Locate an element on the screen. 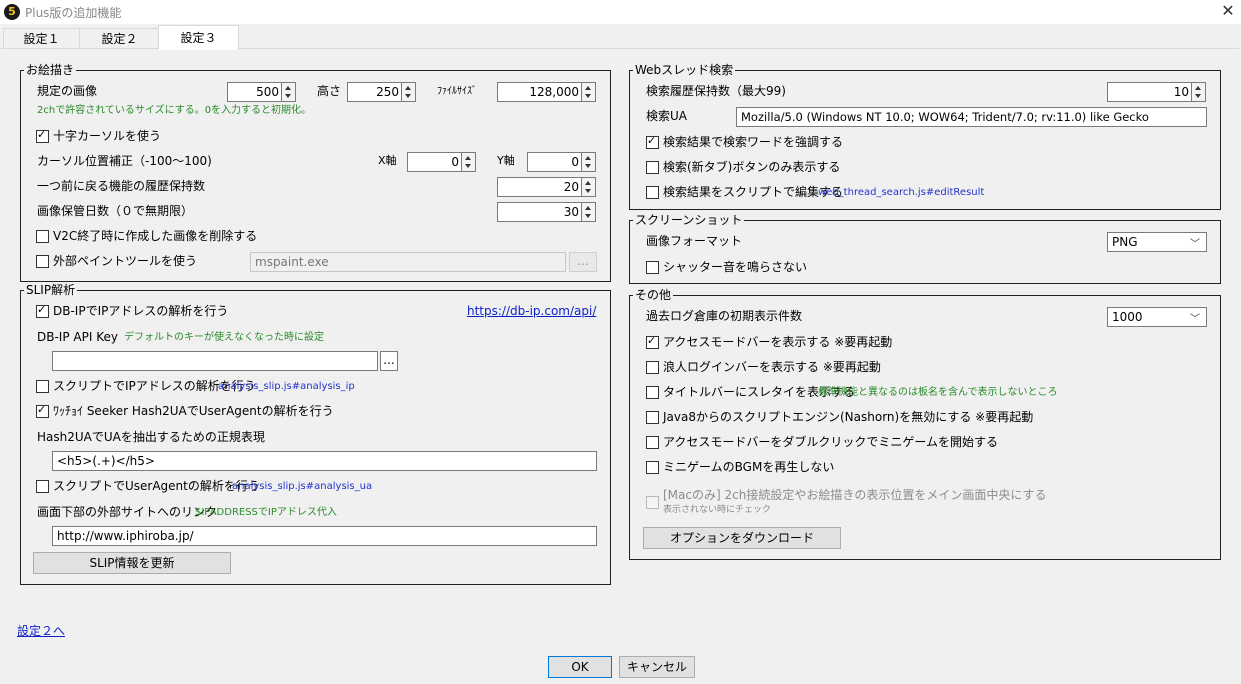  minigame-bgm-label: ミニゲームのBGMを再生しない is located at coordinates (749, 467).